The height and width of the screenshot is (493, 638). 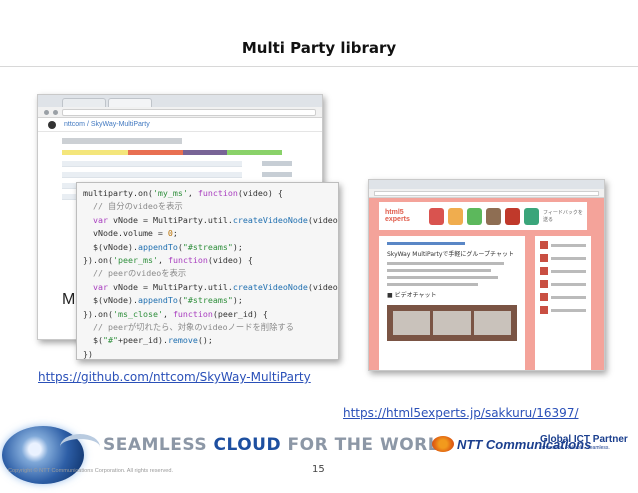 I want to click on title-divider, so click(x=319, y=66).